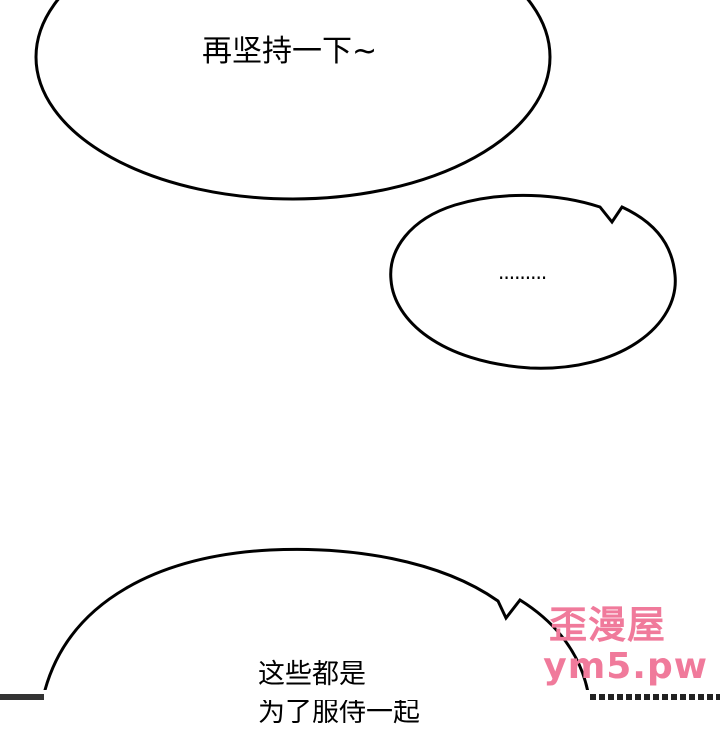  Describe the element at coordinates (22, 697) in the screenshot. I see `panel-edge-left` at that location.